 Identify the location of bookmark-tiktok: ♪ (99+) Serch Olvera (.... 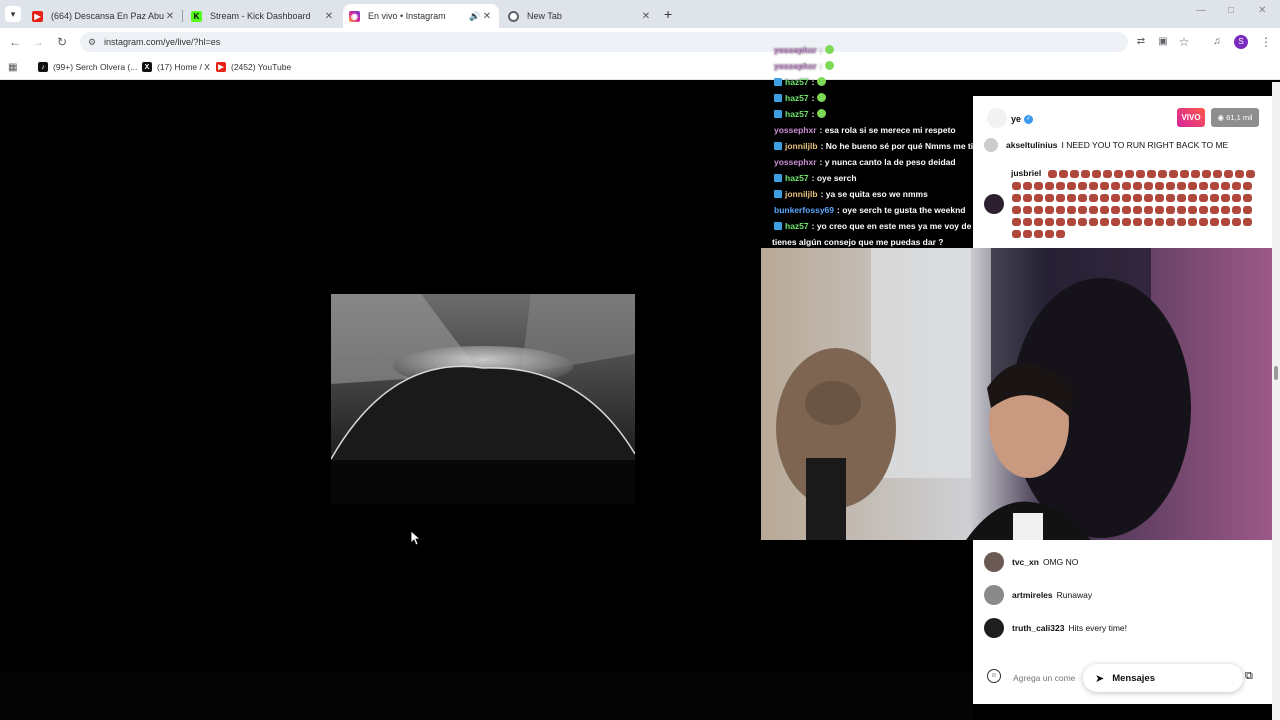
(87, 67).